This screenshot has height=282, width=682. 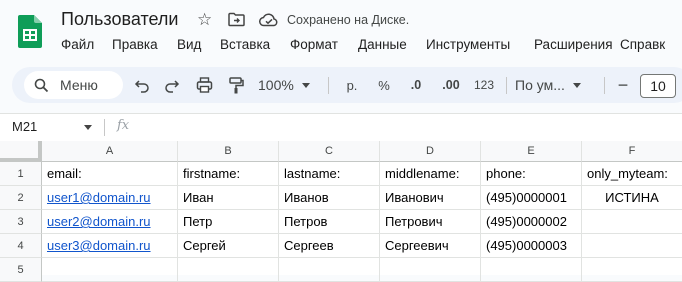 I want to click on column-header-d: D, so click(x=430, y=151).